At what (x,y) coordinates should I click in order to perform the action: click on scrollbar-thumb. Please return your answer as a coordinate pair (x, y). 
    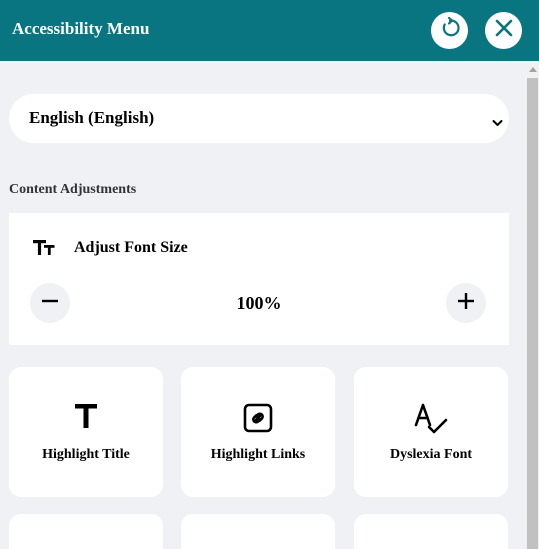
    Looking at the image, I should click on (532, 313).